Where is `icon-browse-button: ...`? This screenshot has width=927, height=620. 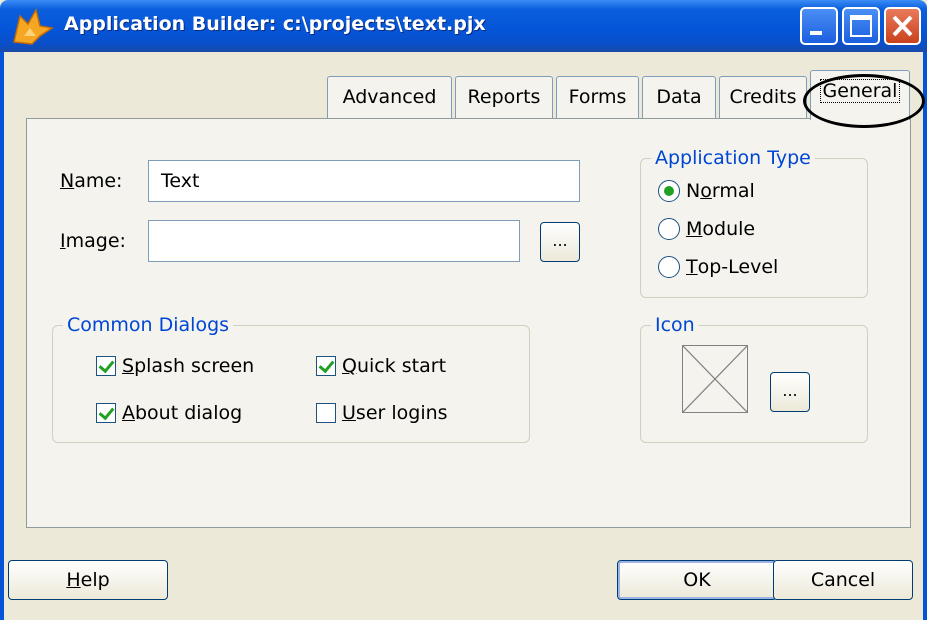
icon-browse-button: ... is located at coordinates (790, 392).